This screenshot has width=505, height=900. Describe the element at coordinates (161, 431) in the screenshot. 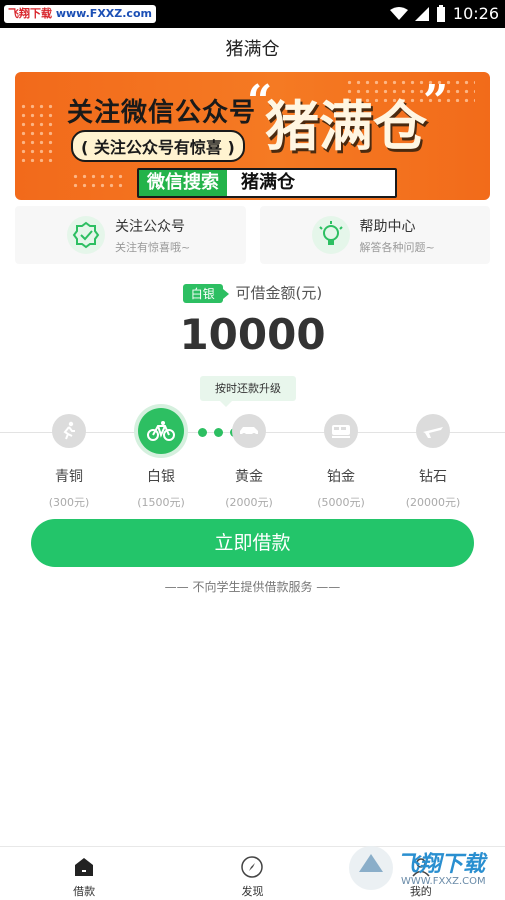

I see `bicycle-icon` at that location.